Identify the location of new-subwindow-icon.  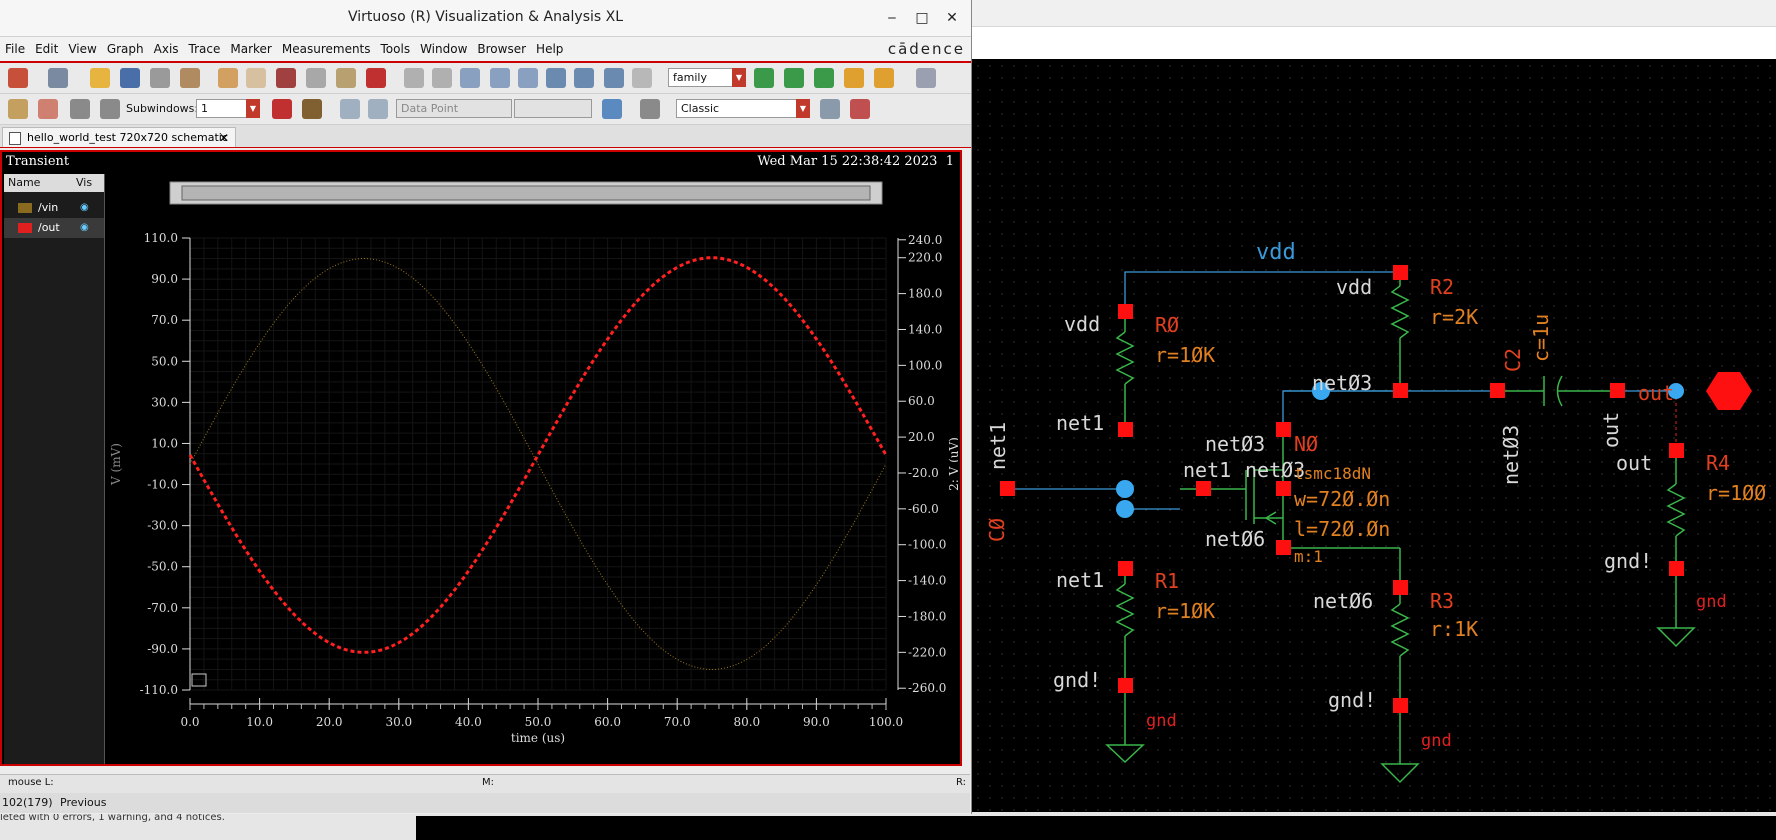
(884, 78).